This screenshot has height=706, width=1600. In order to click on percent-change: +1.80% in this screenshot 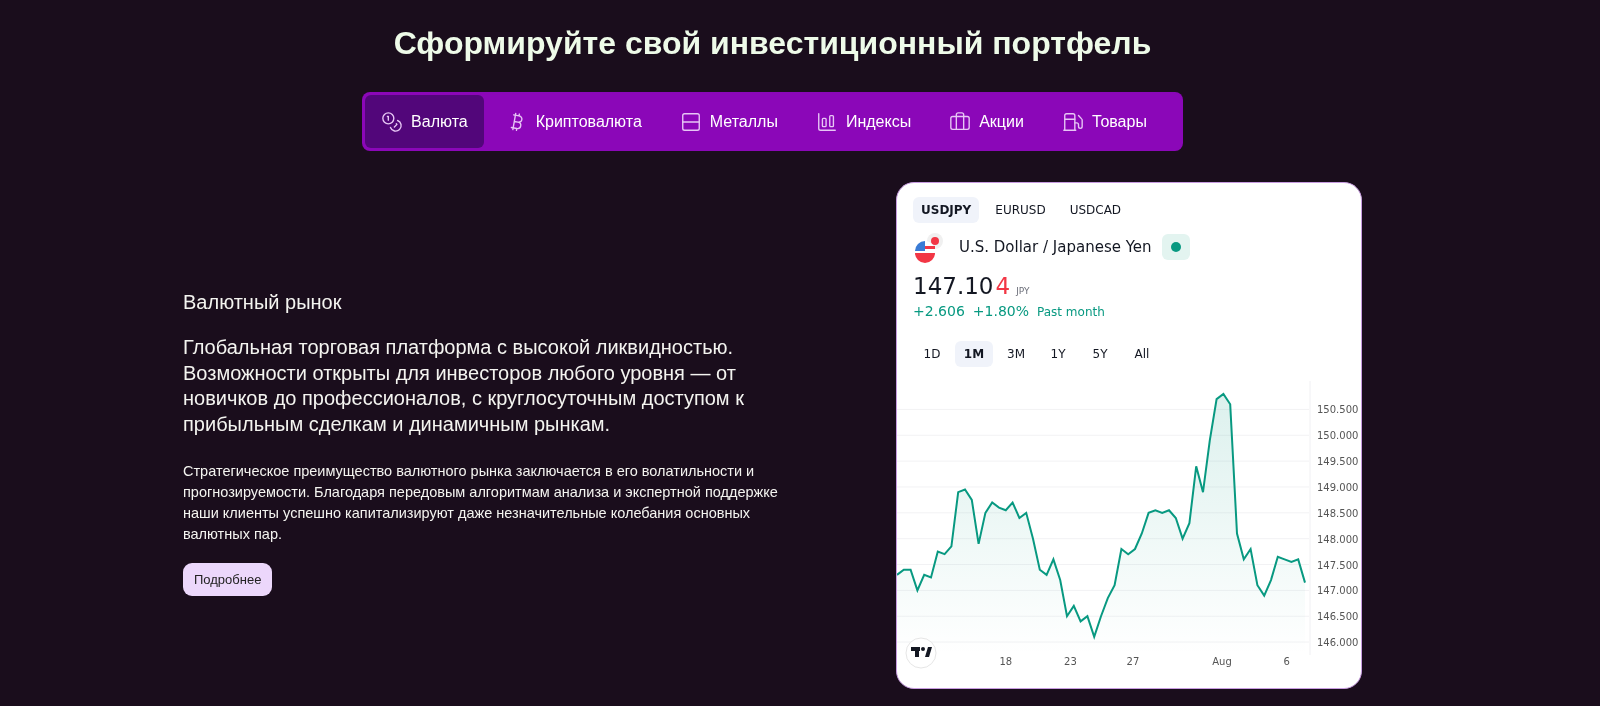, I will do `click(1001, 311)`.